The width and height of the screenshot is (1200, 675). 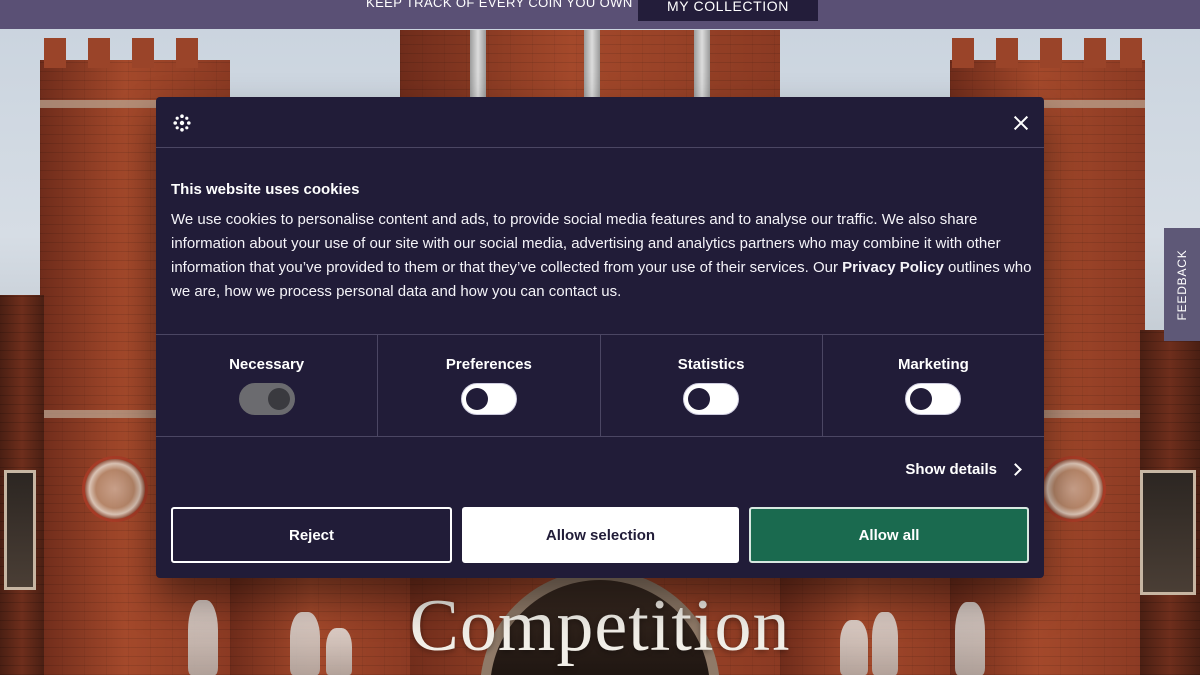 What do you see at coordinates (311, 535) in the screenshot?
I see `reject-button: Reject` at bounding box center [311, 535].